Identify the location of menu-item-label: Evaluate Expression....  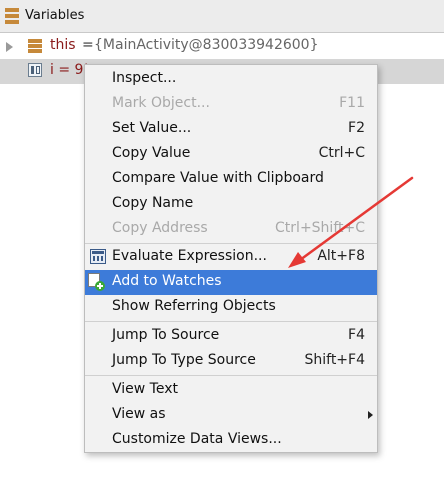
(189, 256).